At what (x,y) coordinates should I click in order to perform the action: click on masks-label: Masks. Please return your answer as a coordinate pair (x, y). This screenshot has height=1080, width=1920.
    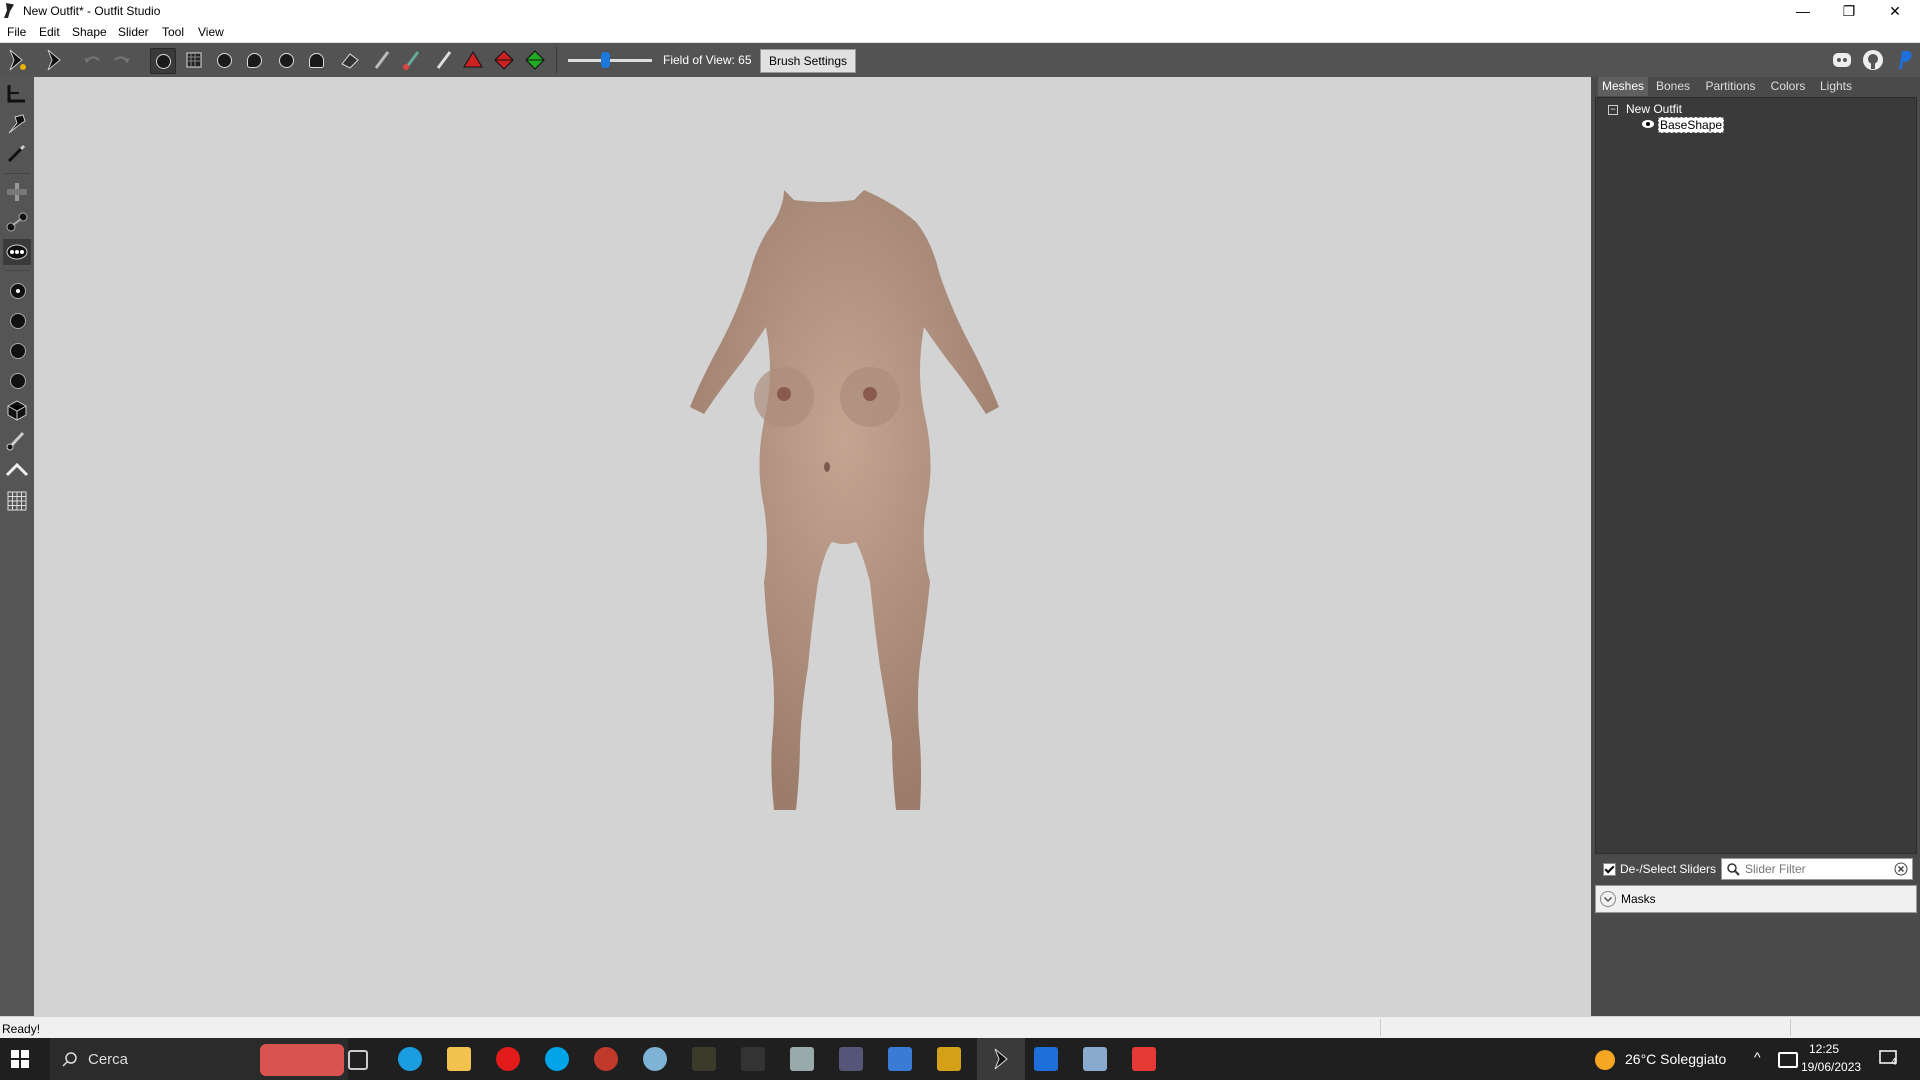
    Looking at the image, I should click on (1638, 899).